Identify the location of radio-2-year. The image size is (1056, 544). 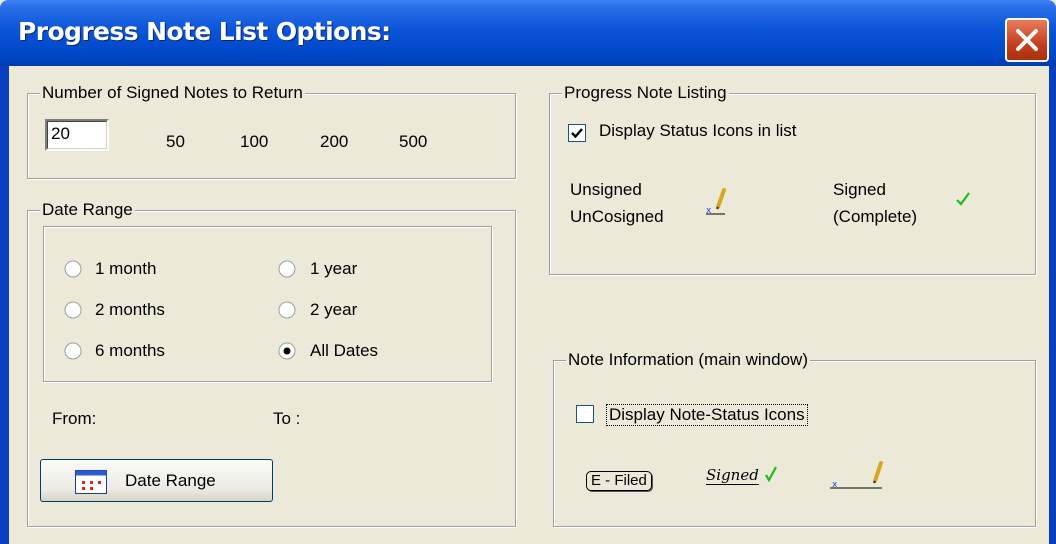
(287, 310).